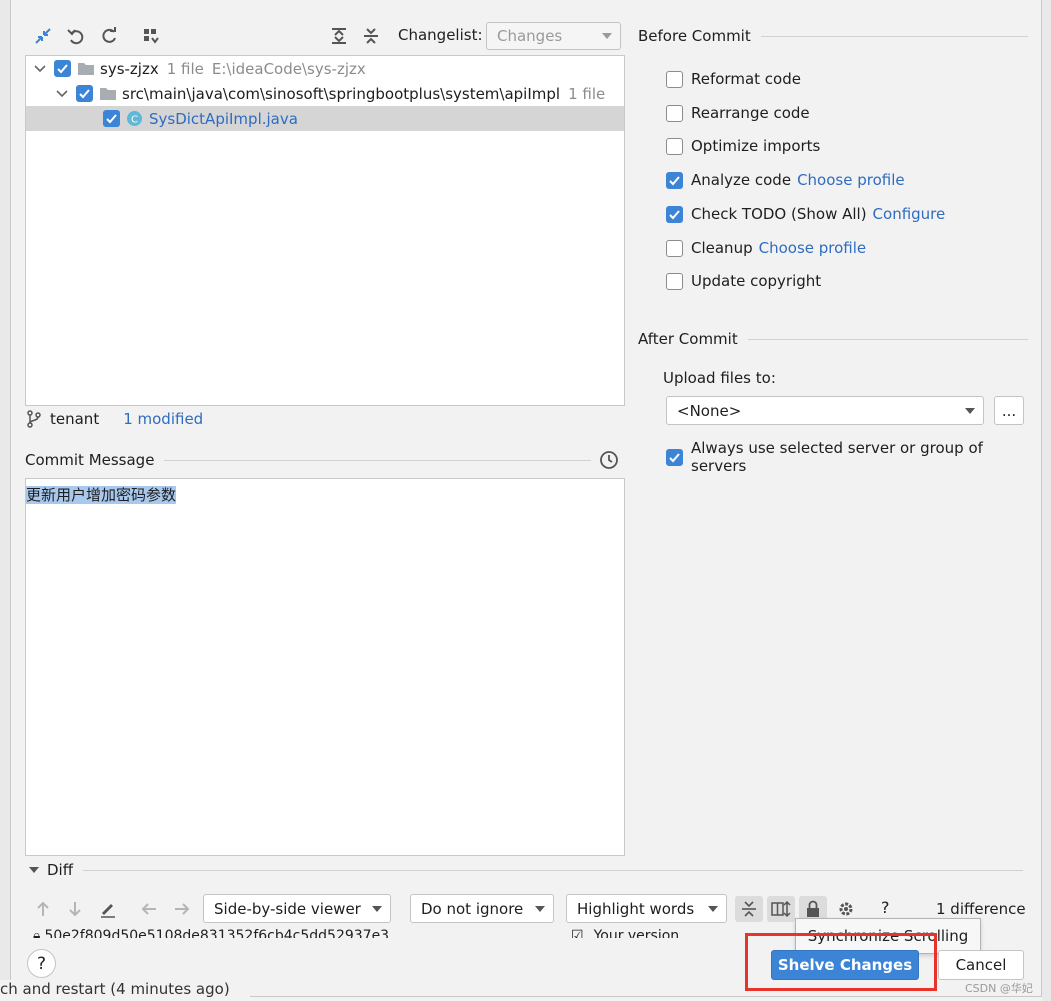  Describe the element at coordinates (587, 93) in the screenshot. I see `folder-count: 1 file` at that location.